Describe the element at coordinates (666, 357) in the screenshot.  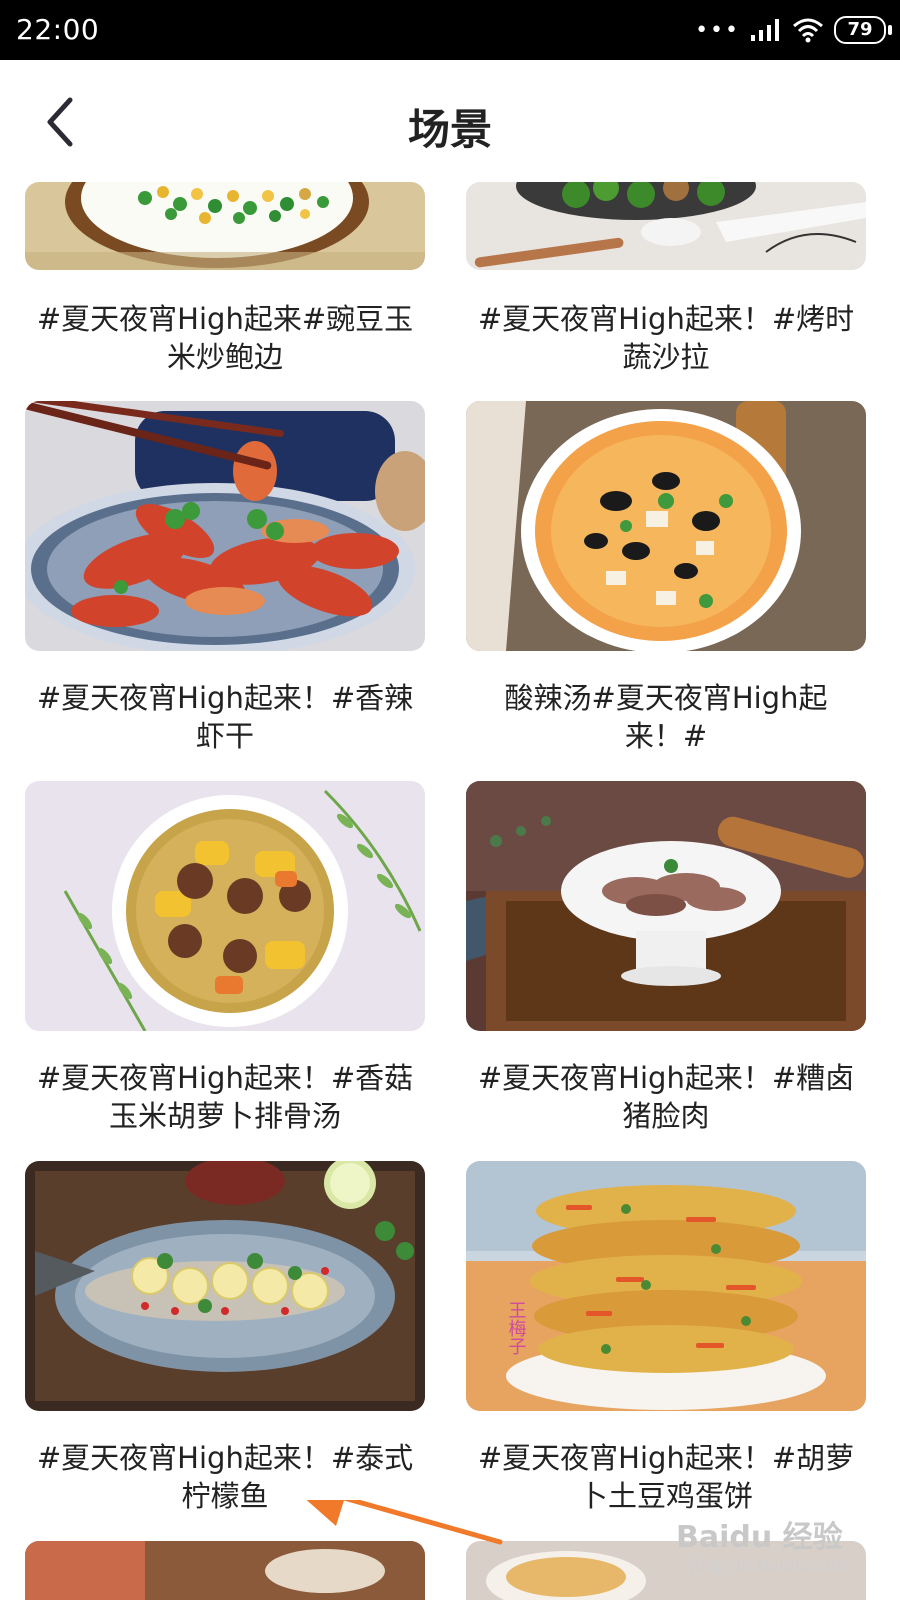
I see `caption-line: 蔬沙拉` at that location.